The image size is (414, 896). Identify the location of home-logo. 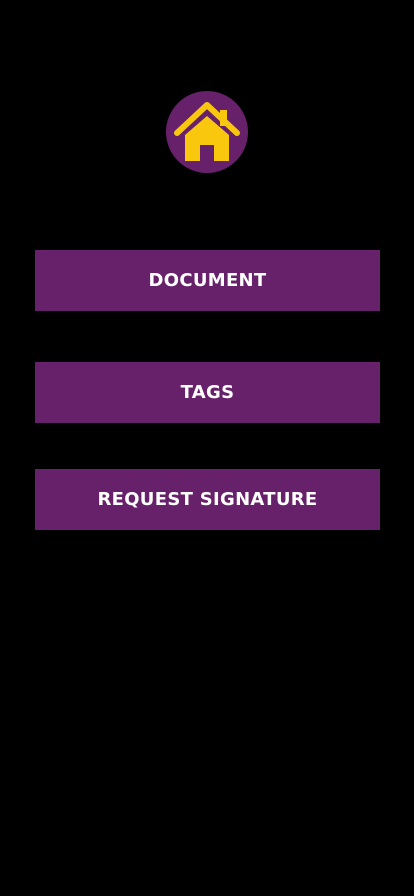
(207, 132).